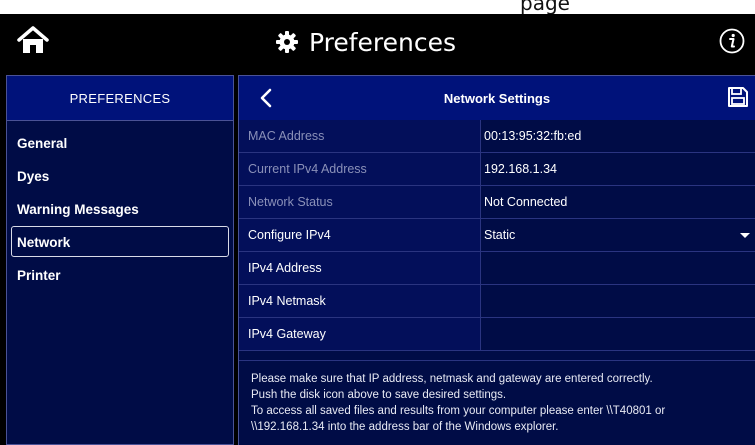 This screenshot has height=445, width=755. Describe the element at coordinates (500, 235) in the screenshot. I see `configure-ipv4-selected: Static` at that location.